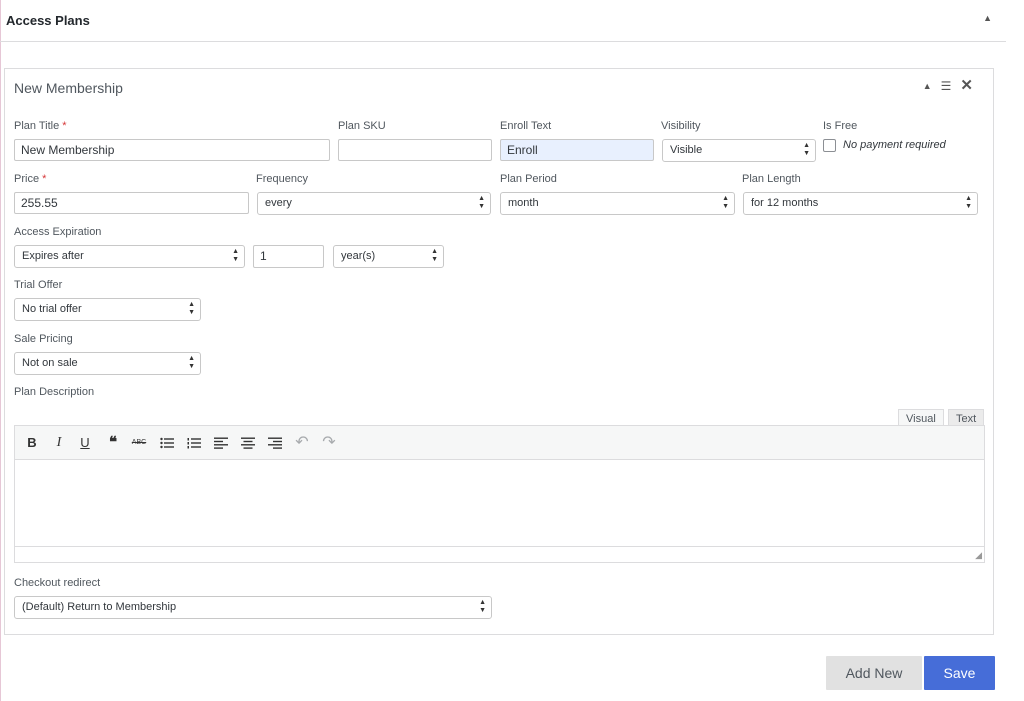 The image size is (1024, 701). Describe the element at coordinates (43, 339) in the screenshot. I see `sale-pricing-label: Sale Pricing` at that location.